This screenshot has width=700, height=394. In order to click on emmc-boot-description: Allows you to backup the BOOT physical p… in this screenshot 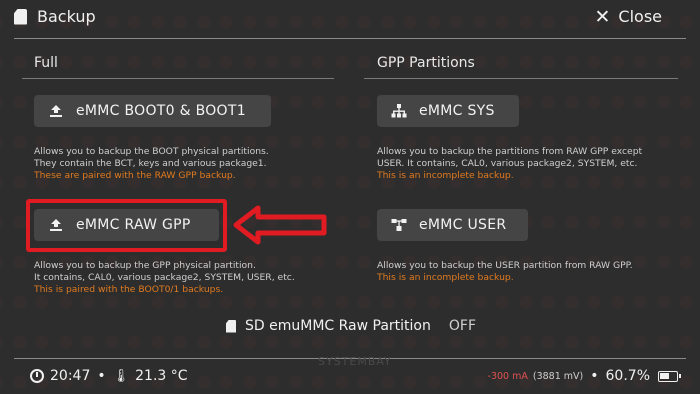, I will do `click(151, 164)`.